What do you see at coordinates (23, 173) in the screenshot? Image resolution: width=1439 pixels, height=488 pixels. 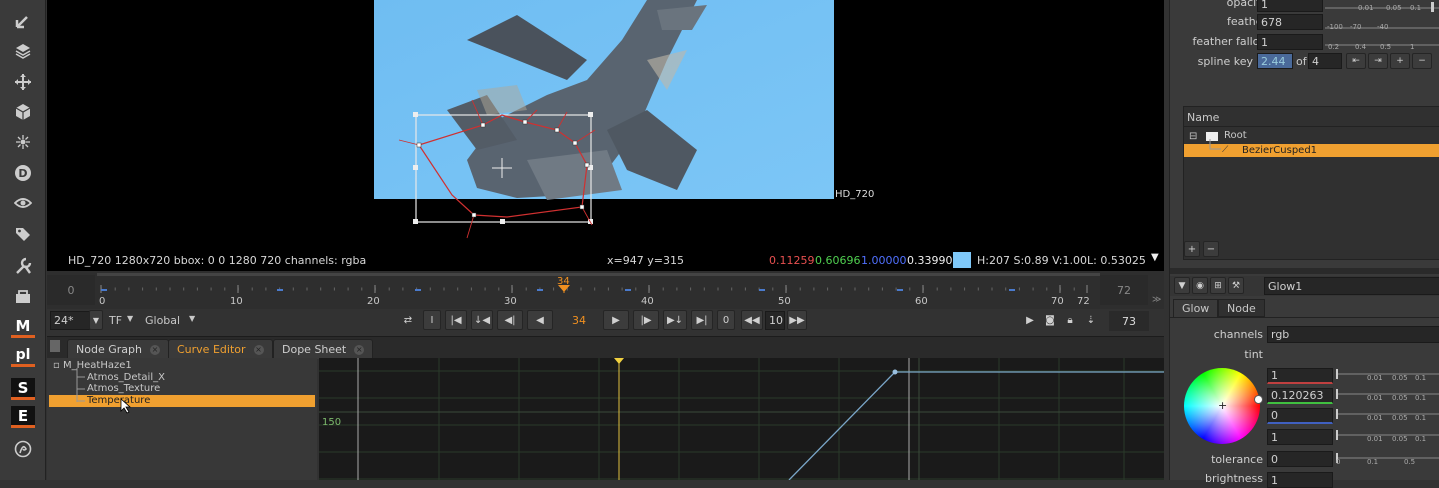 I see `deep-icon: D` at bounding box center [23, 173].